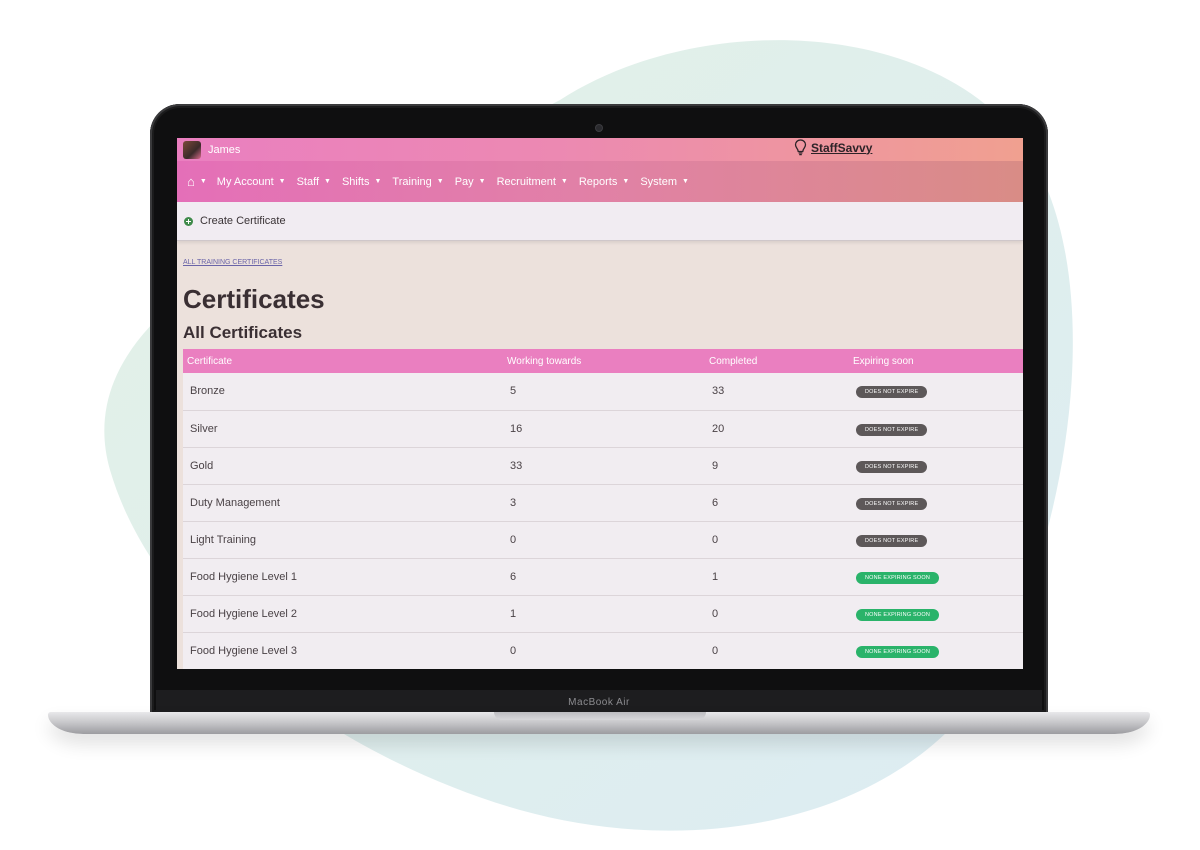 The image size is (1200, 850). What do you see at coordinates (244, 613) in the screenshot?
I see `certificate-name: Food Hygiene Level 2` at bounding box center [244, 613].